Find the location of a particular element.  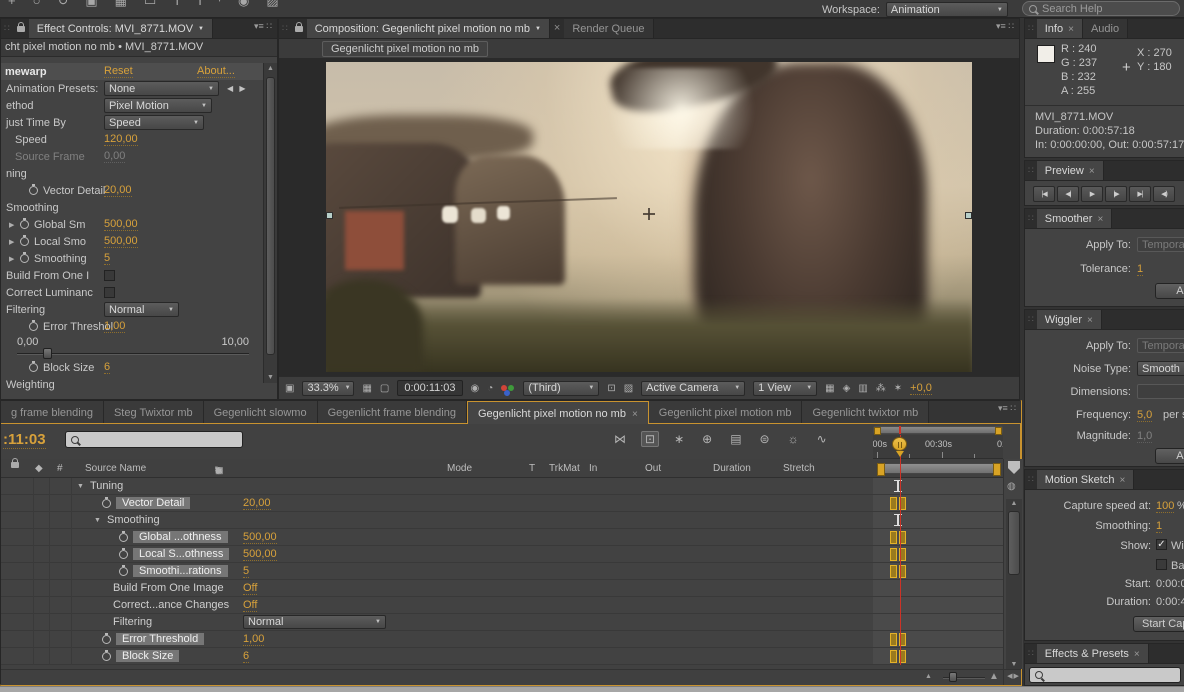

effect-controls-tab: Effect Controls: MVI_8771.MOV ▼ is located at coordinates (120, 28).